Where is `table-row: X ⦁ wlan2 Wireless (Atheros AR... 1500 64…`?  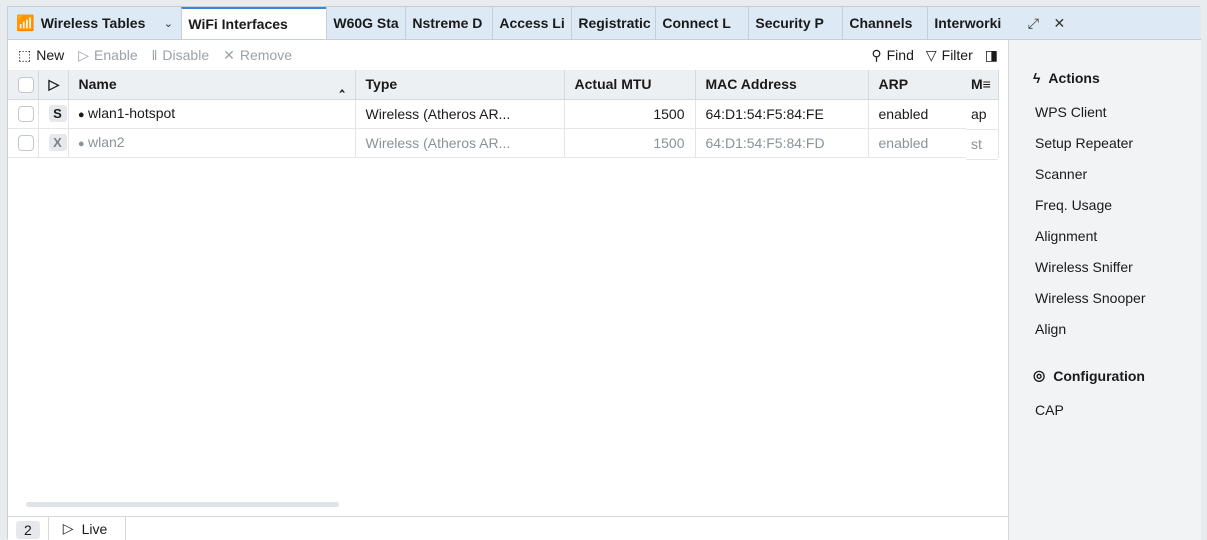 table-row: X ⦁ wlan2 Wireless (Atheros AR... 1500 64… is located at coordinates (503, 143).